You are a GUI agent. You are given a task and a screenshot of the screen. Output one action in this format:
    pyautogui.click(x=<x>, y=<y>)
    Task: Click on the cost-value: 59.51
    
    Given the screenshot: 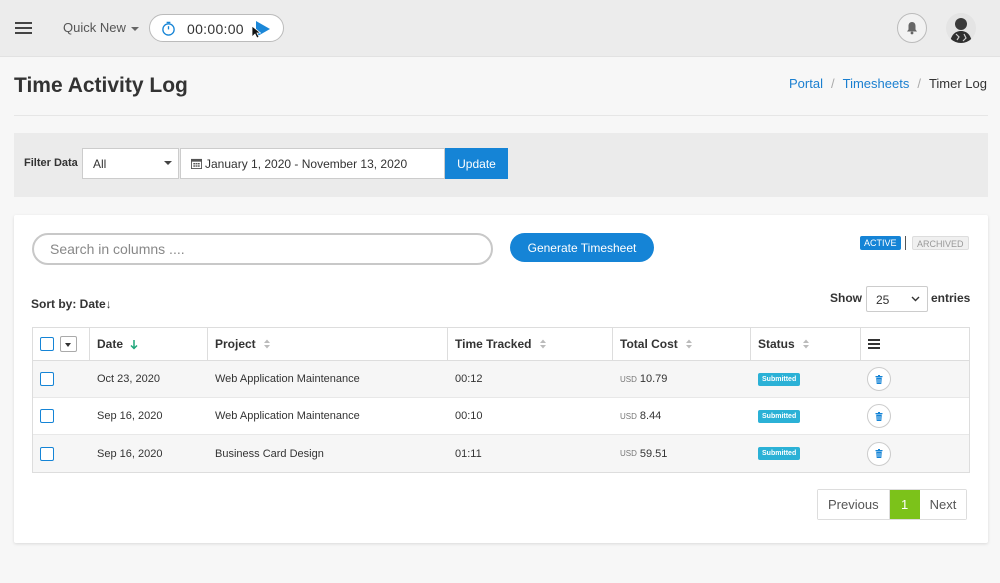 What is the action you would take?
    pyautogui.click(x=653, y=453)
    